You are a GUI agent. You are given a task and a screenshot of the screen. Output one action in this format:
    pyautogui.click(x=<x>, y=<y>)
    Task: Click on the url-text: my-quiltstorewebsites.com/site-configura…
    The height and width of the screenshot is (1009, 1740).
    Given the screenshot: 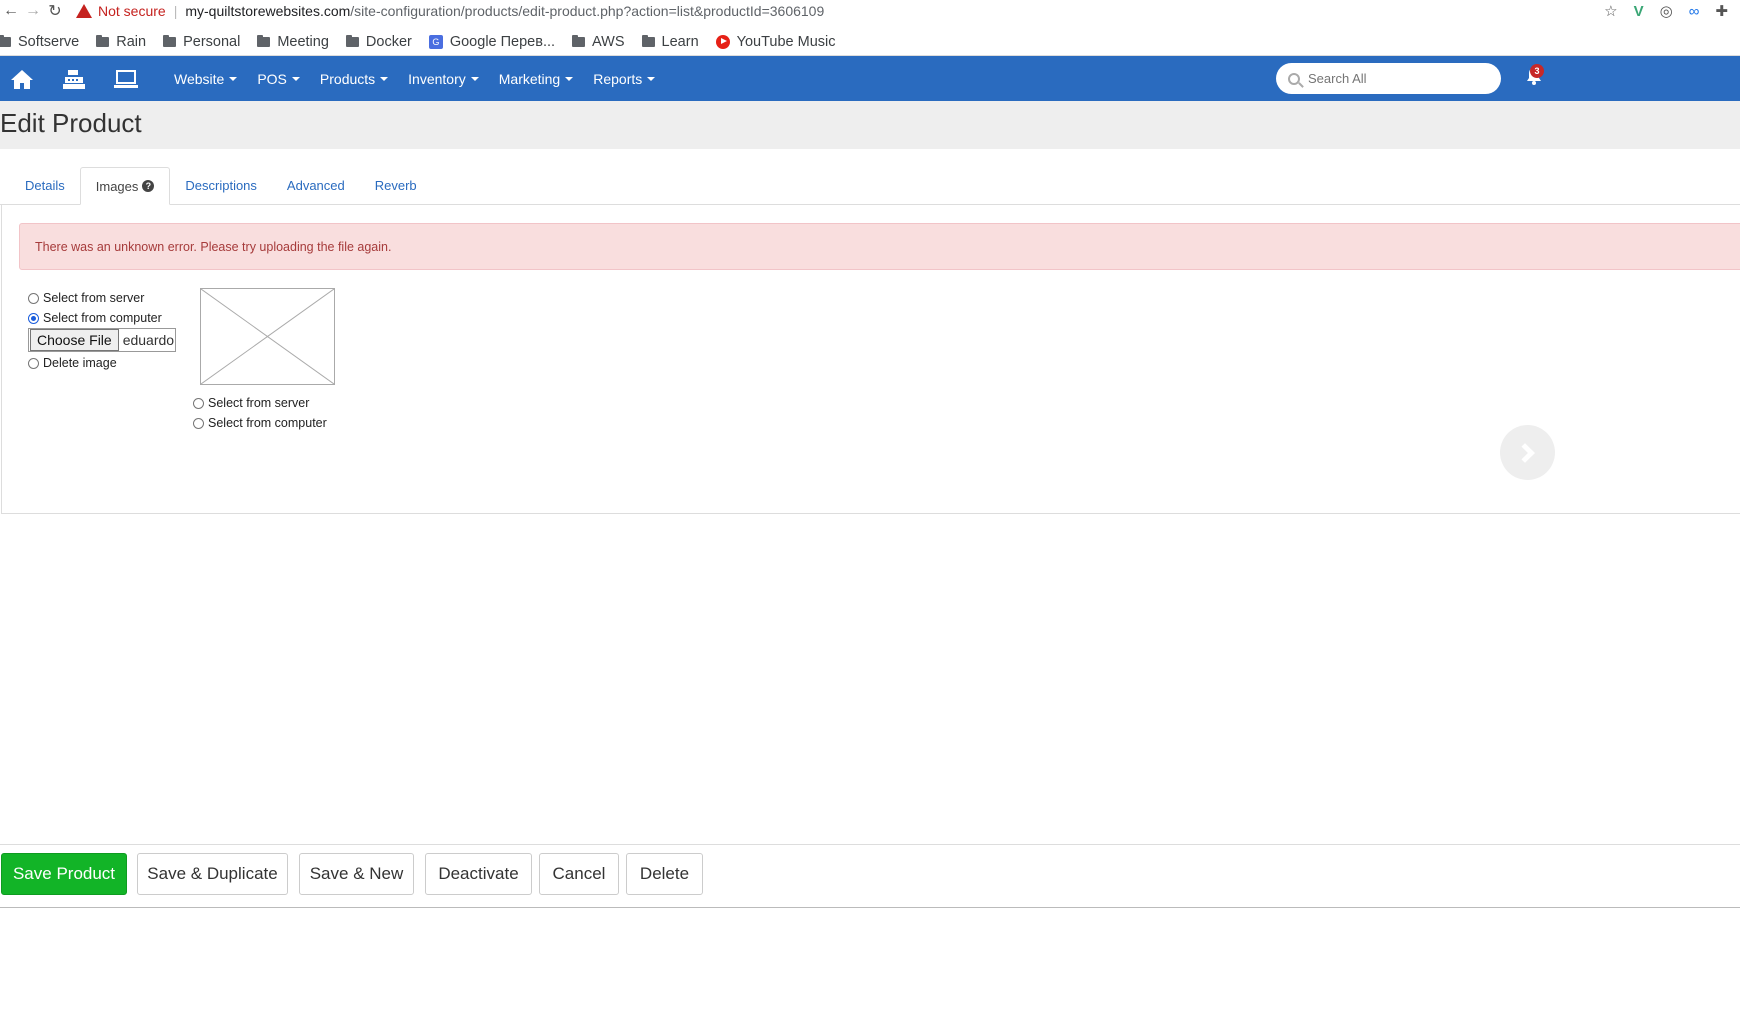 What is the action you would take?
    pyautogui.click(x=504, y=11)
    